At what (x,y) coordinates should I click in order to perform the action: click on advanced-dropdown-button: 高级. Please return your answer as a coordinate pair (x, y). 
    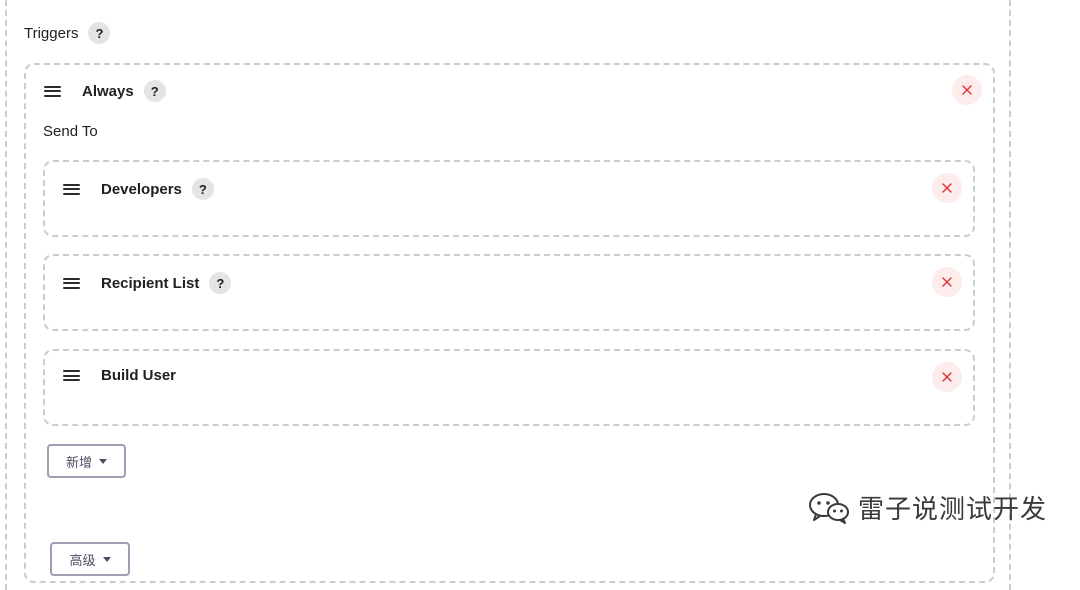
    Looking at the image, I should click on (90, 559).